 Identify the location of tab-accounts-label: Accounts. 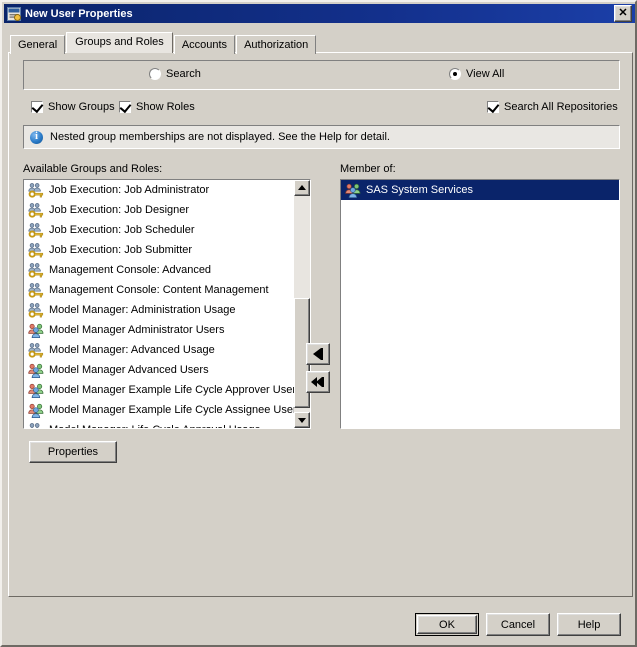
(204, 45).